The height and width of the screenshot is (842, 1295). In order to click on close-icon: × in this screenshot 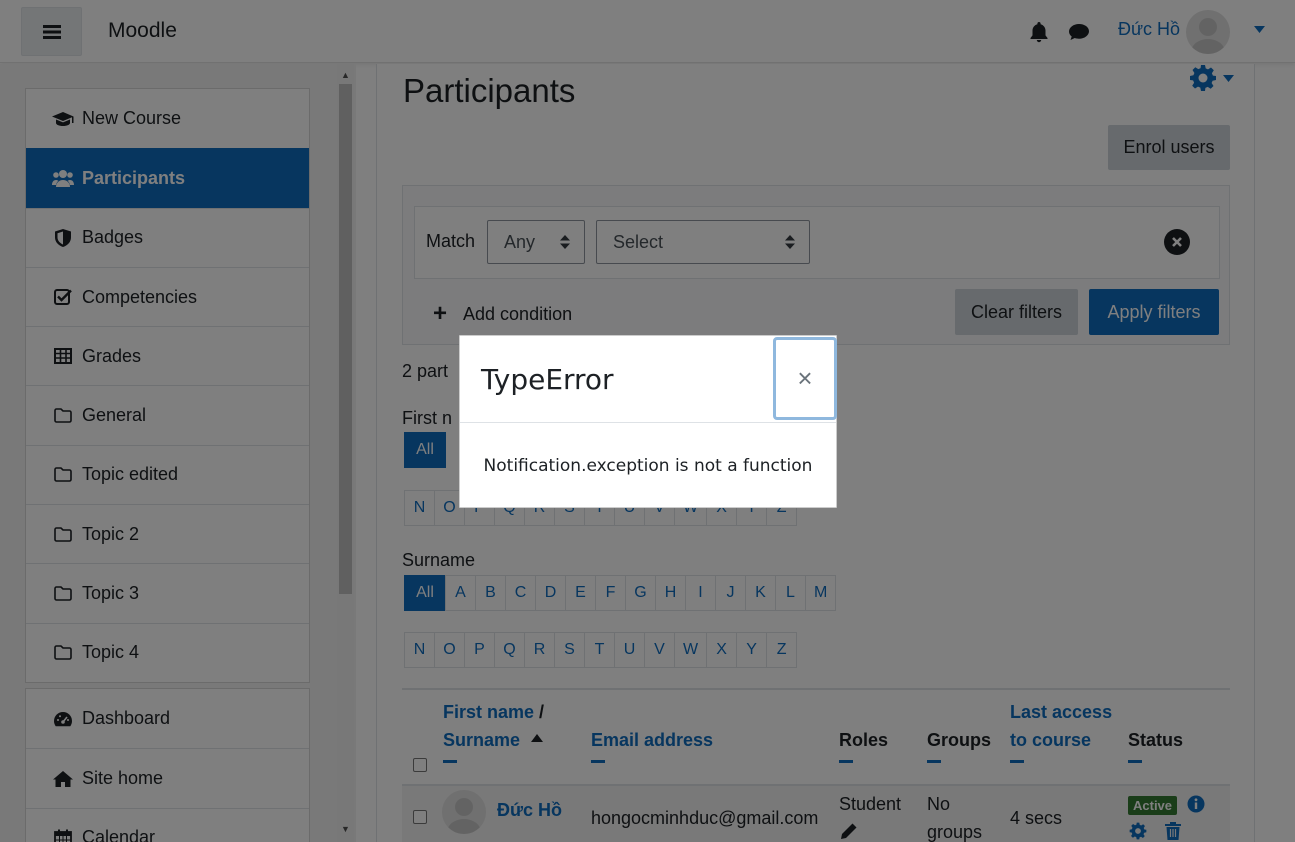, I will do `click(805, 378)`.